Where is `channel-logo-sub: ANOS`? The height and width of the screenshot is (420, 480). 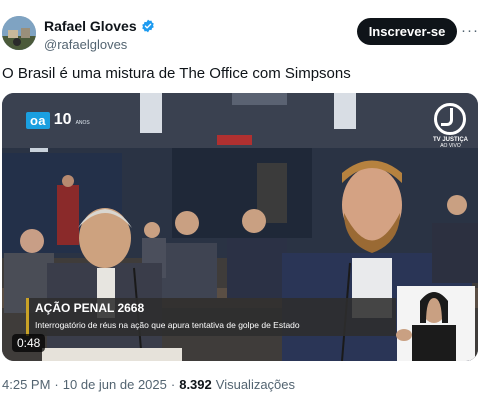
channel-logo-sub: ANOS is located at coordinates (82, 123).